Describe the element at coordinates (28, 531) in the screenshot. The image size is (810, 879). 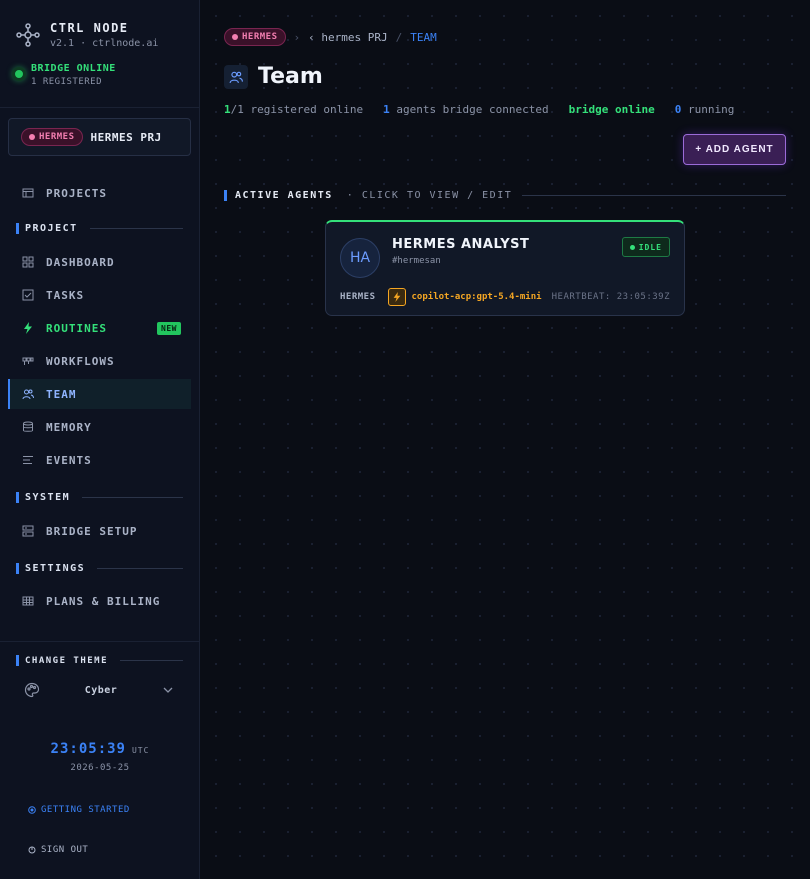
I see `server-icon` at that location.